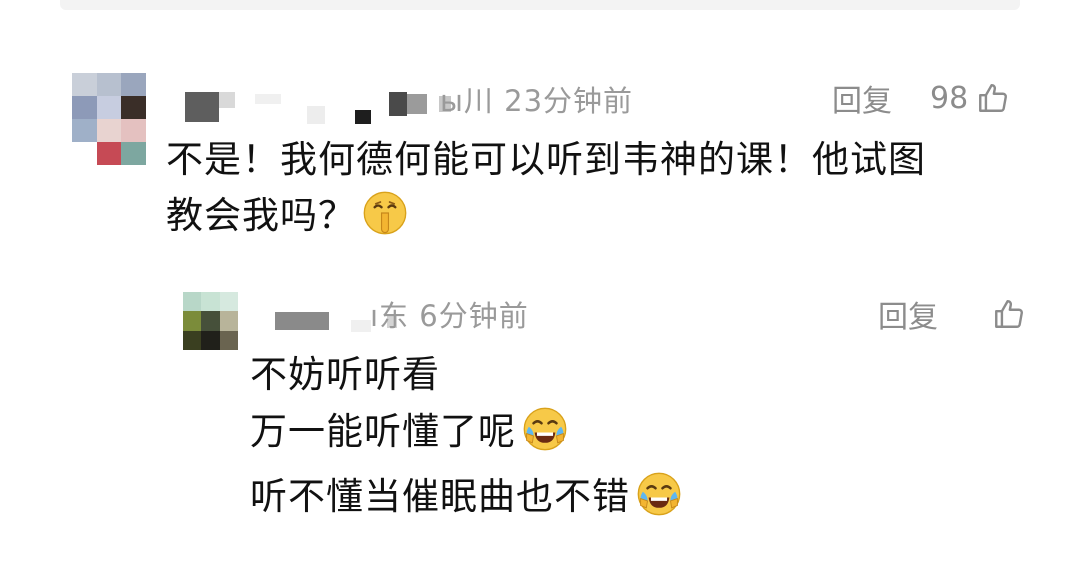 This screenshot has width=1080, height=562. What do you see at coordinates (640, 435) in the screenshot?
I see `reply-line: 万一能听懂了呢` at bounding box center [640, 435].